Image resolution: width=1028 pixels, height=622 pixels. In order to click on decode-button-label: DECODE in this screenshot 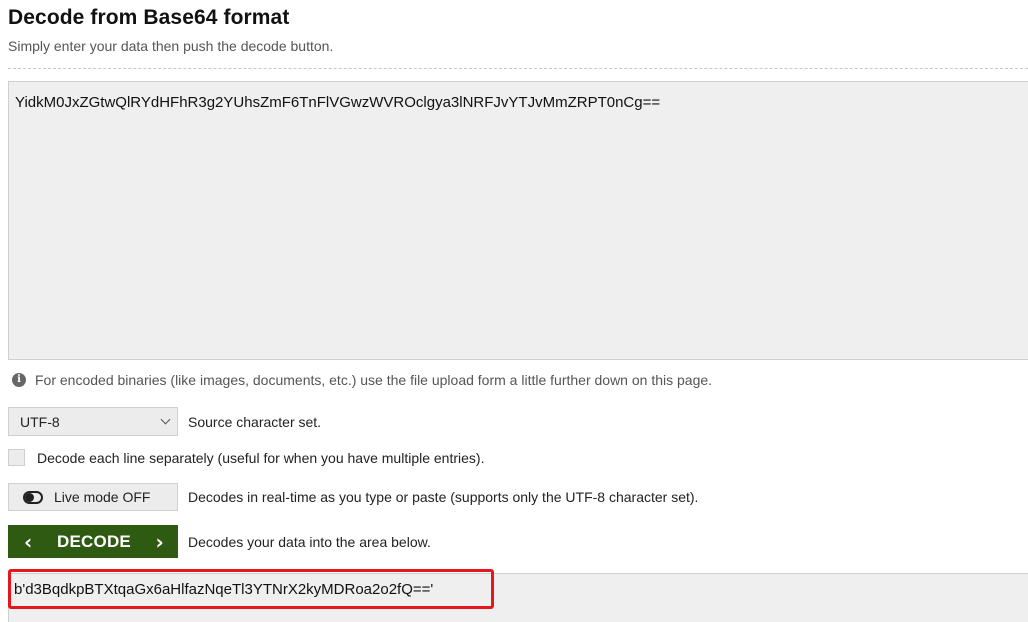, I will do `click(94, 541)`.